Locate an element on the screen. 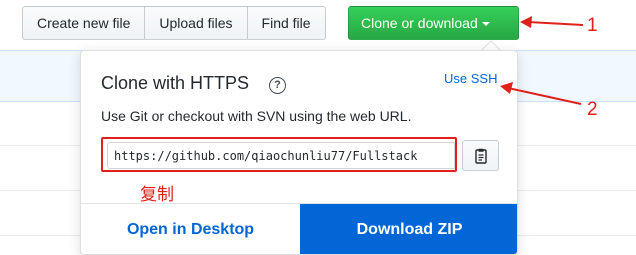 This screenshot has height=255, width=636. arrow-to-use-ssh is located at coordinates (541, 93).